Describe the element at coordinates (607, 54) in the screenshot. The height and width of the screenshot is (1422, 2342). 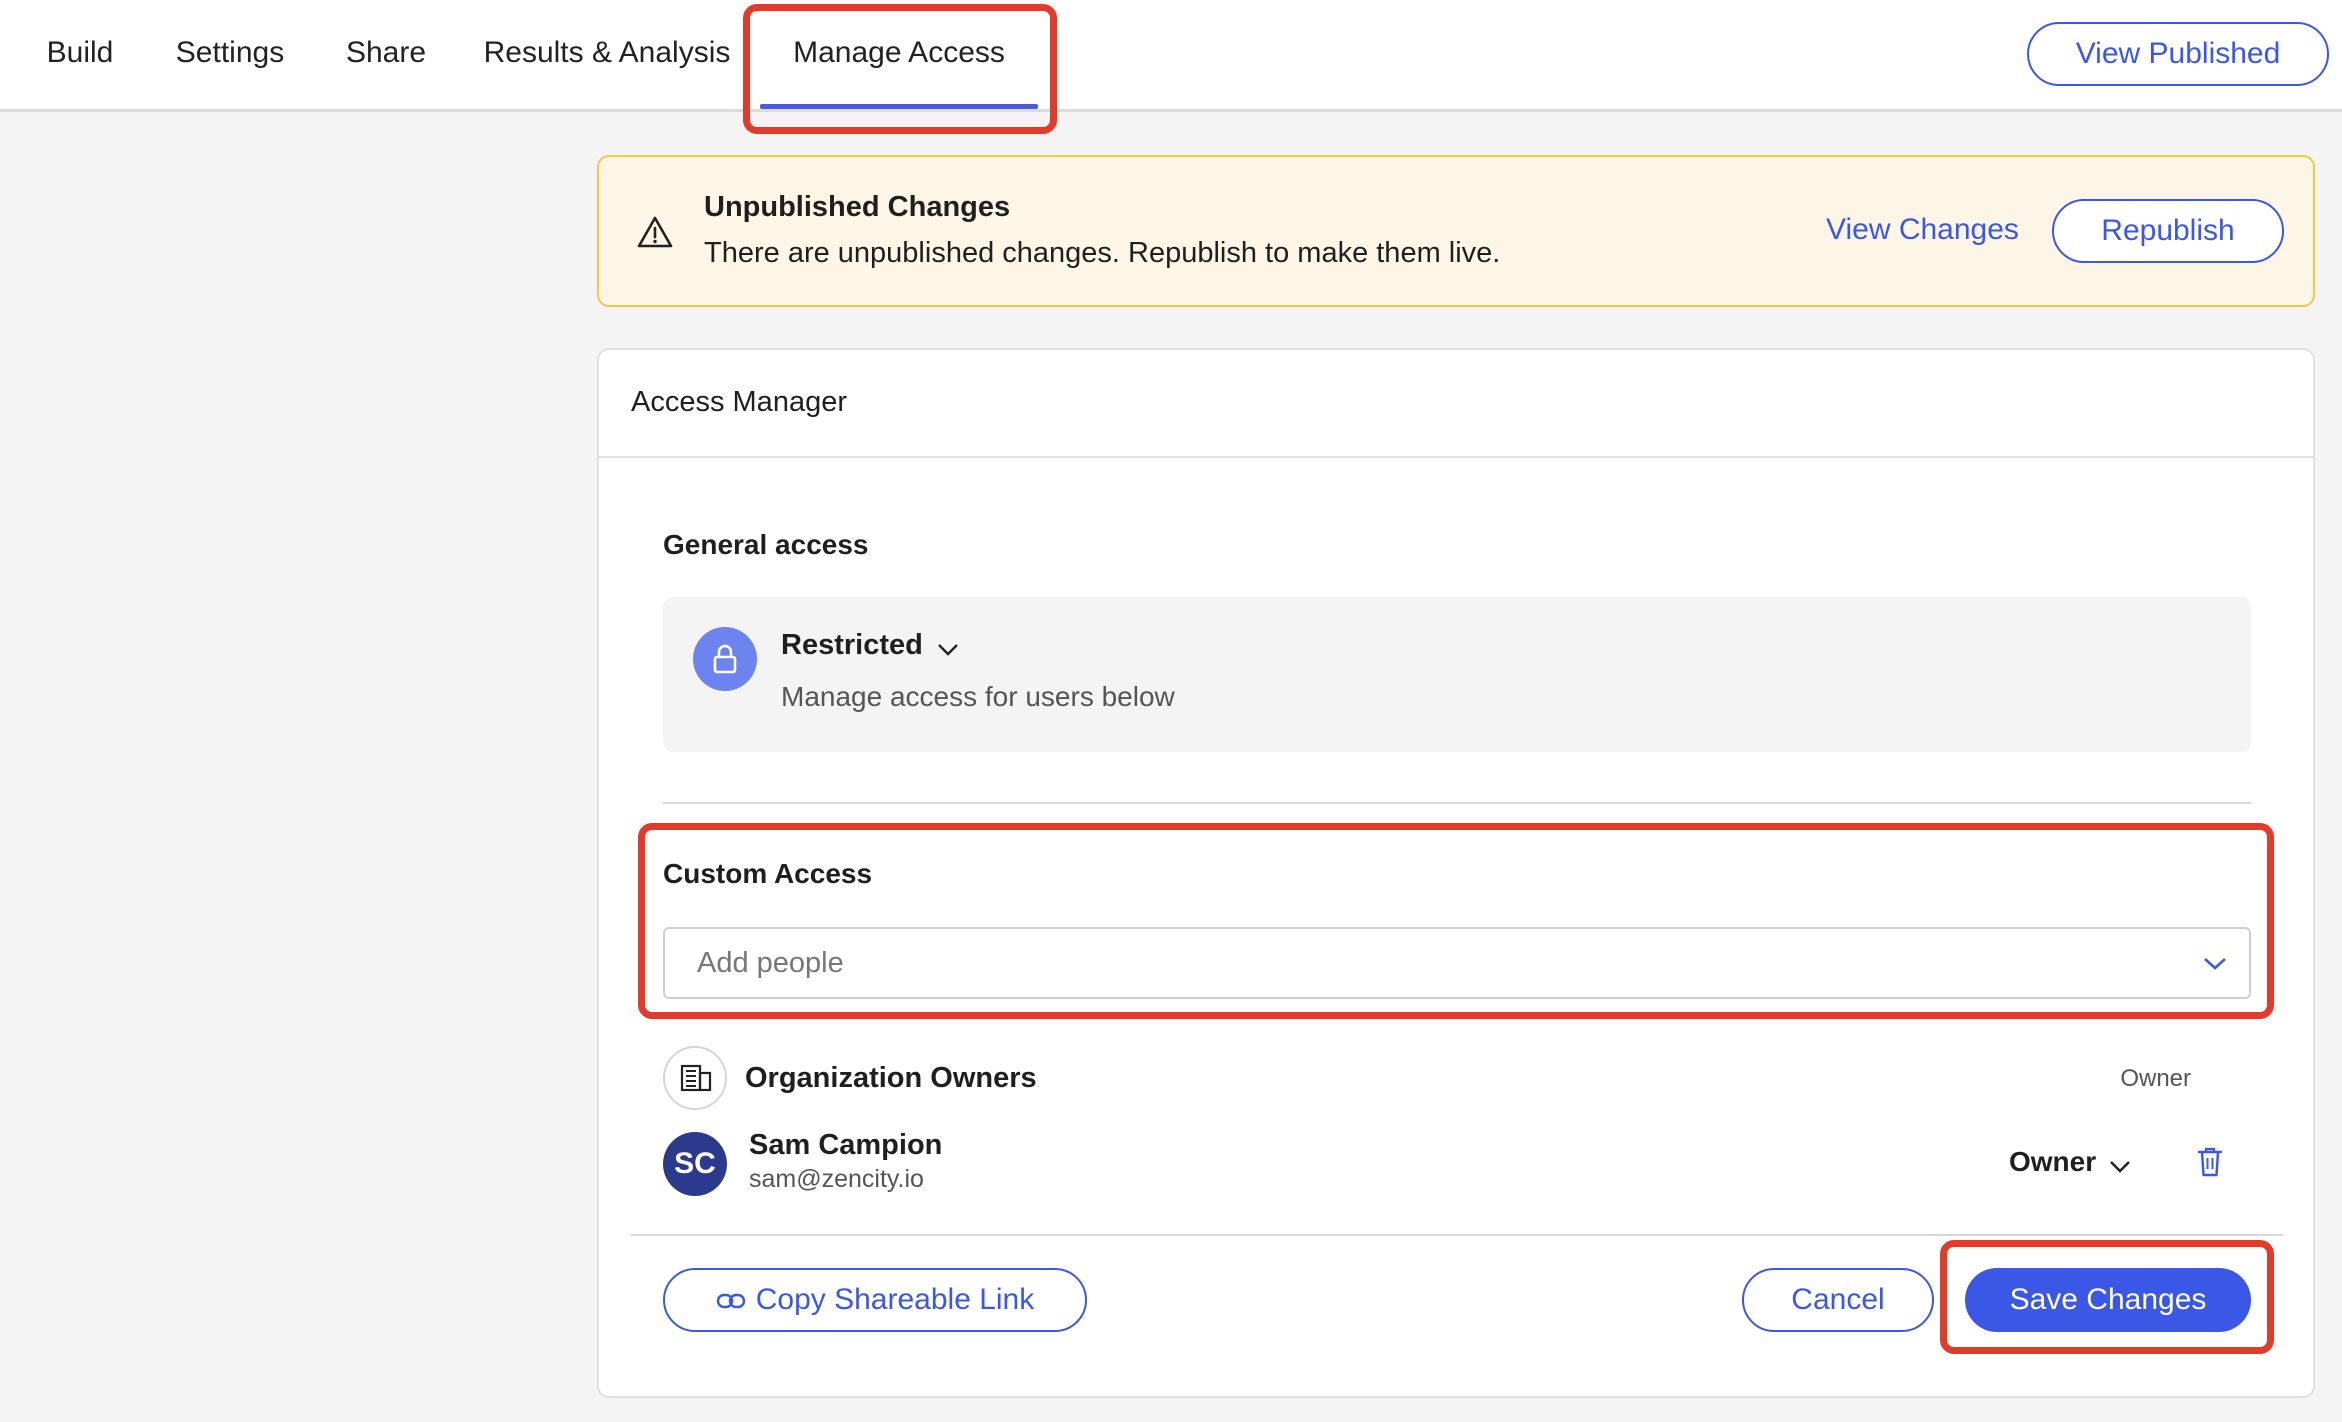
I see `tab-results-analysis: Results & Analysis` at that location.